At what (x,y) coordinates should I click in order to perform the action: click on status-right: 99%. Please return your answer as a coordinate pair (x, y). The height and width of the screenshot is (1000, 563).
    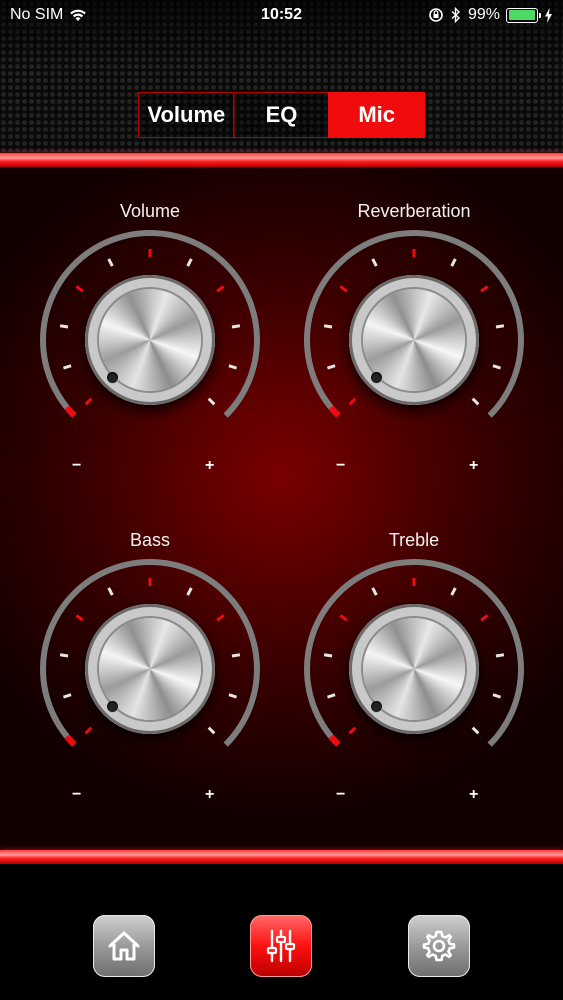
    Looking at the image, I should click on (490, 15).